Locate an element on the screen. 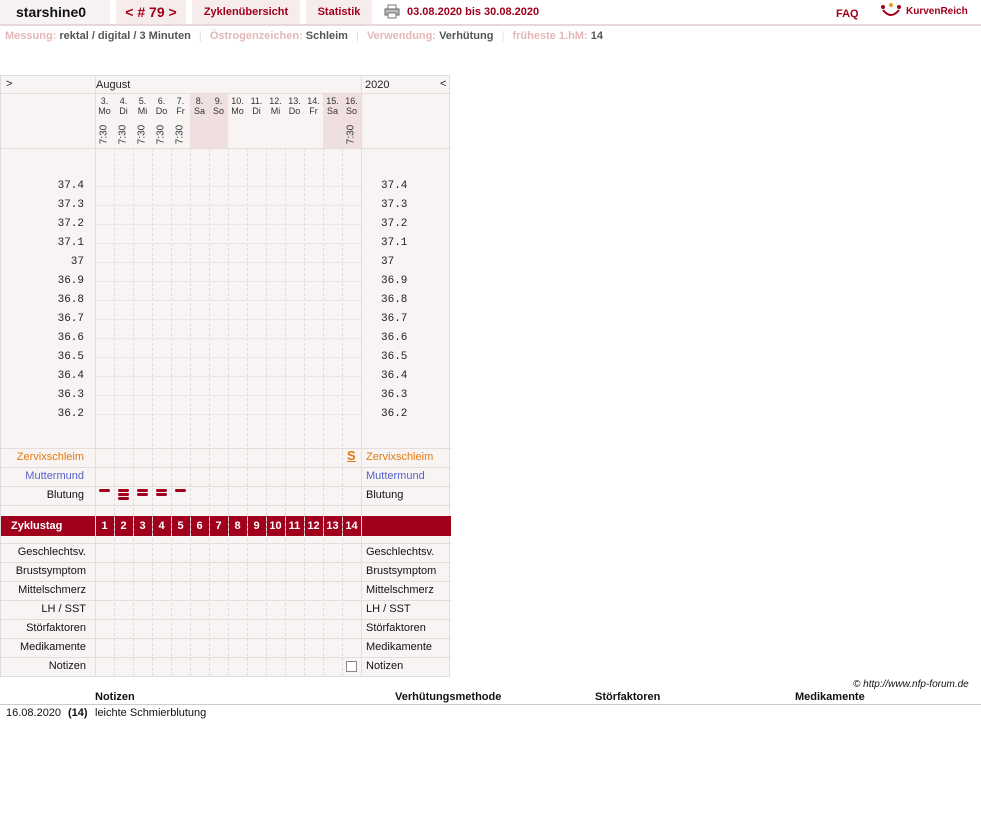  day-weekday: Mo is located at coordinates (237, 111).